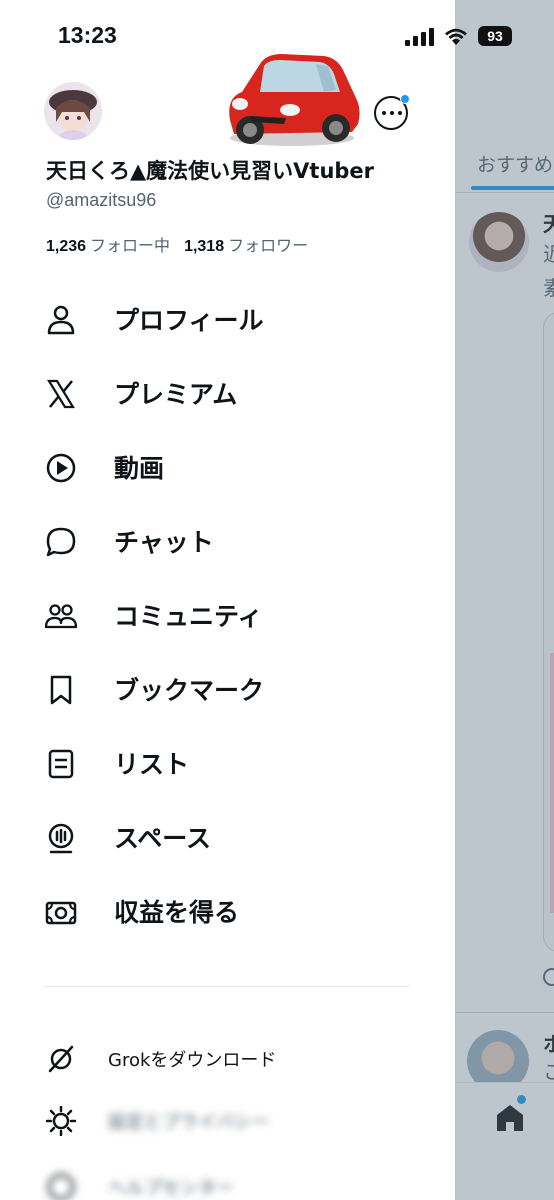 The width and height of the screenshot is (554, 1200). I want to click on notification-dot, so click(405, 99).